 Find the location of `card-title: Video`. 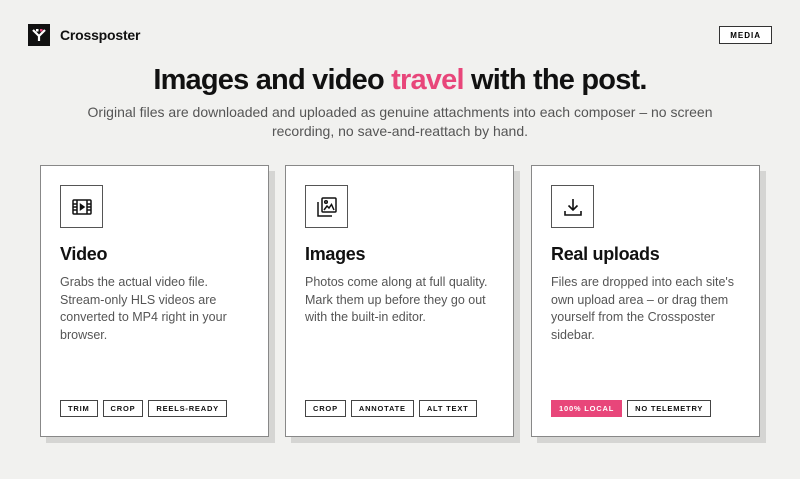

card-title: Video is located at coordinates (84, 254).